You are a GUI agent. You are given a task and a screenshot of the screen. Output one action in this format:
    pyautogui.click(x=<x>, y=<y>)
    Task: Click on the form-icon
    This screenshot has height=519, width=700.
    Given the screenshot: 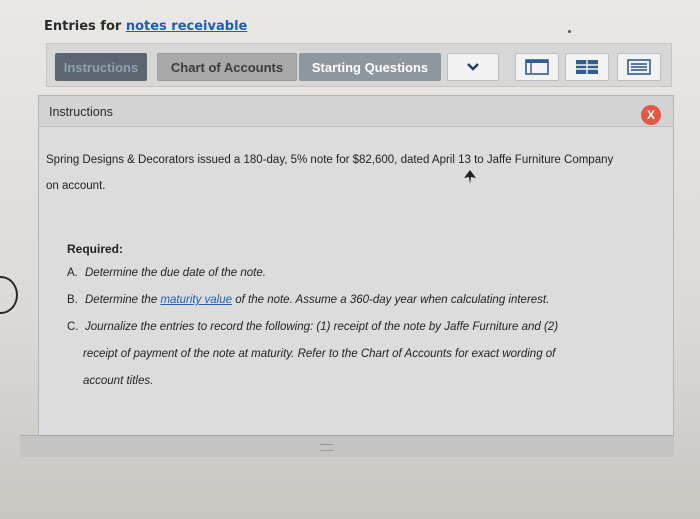 What is the action you would take?
    pyautogui.click(x=639, y=67)
    